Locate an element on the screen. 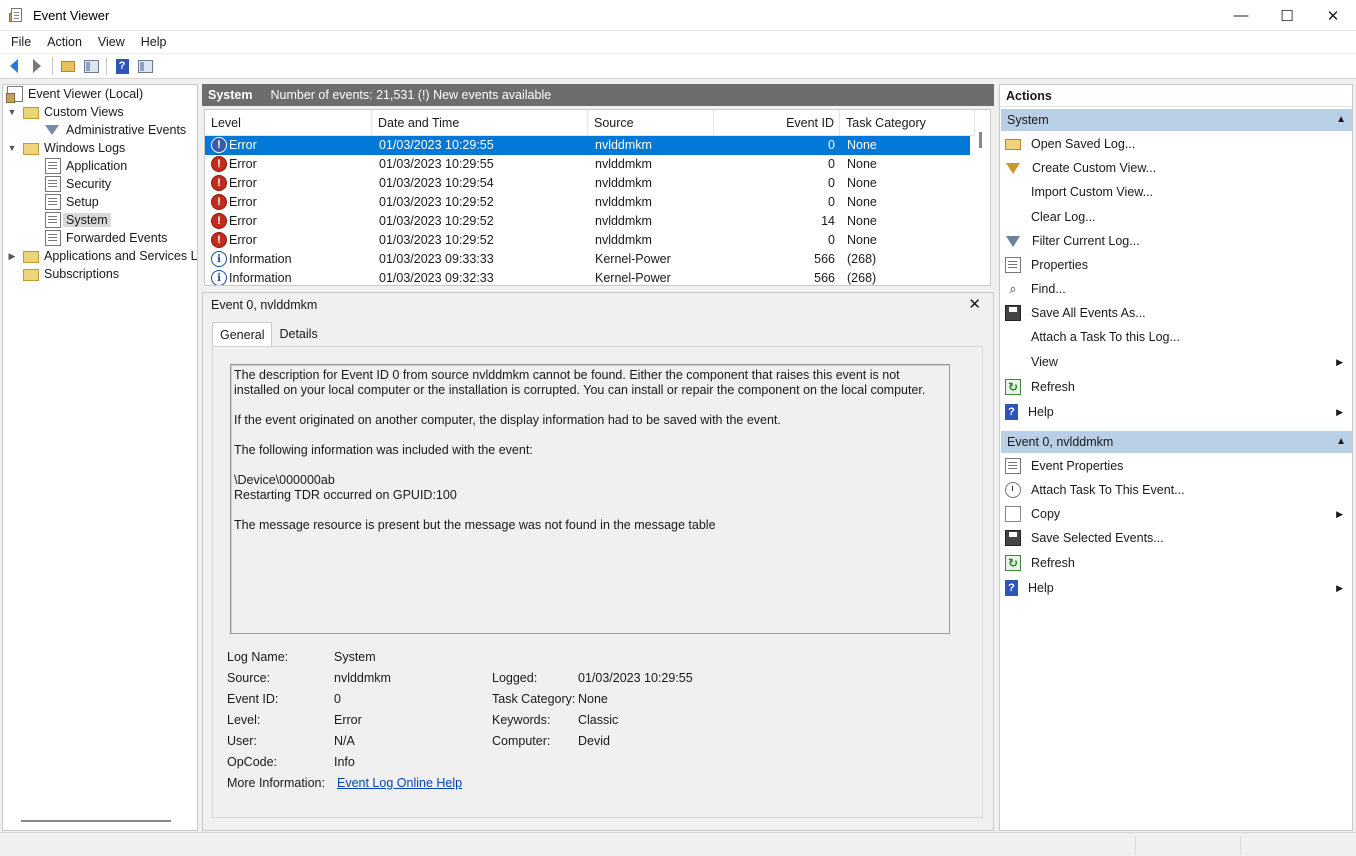 This screenshot has width=1356, height=856. action-refresh: ↻ Refresh is located at coordinates (1176, 387).